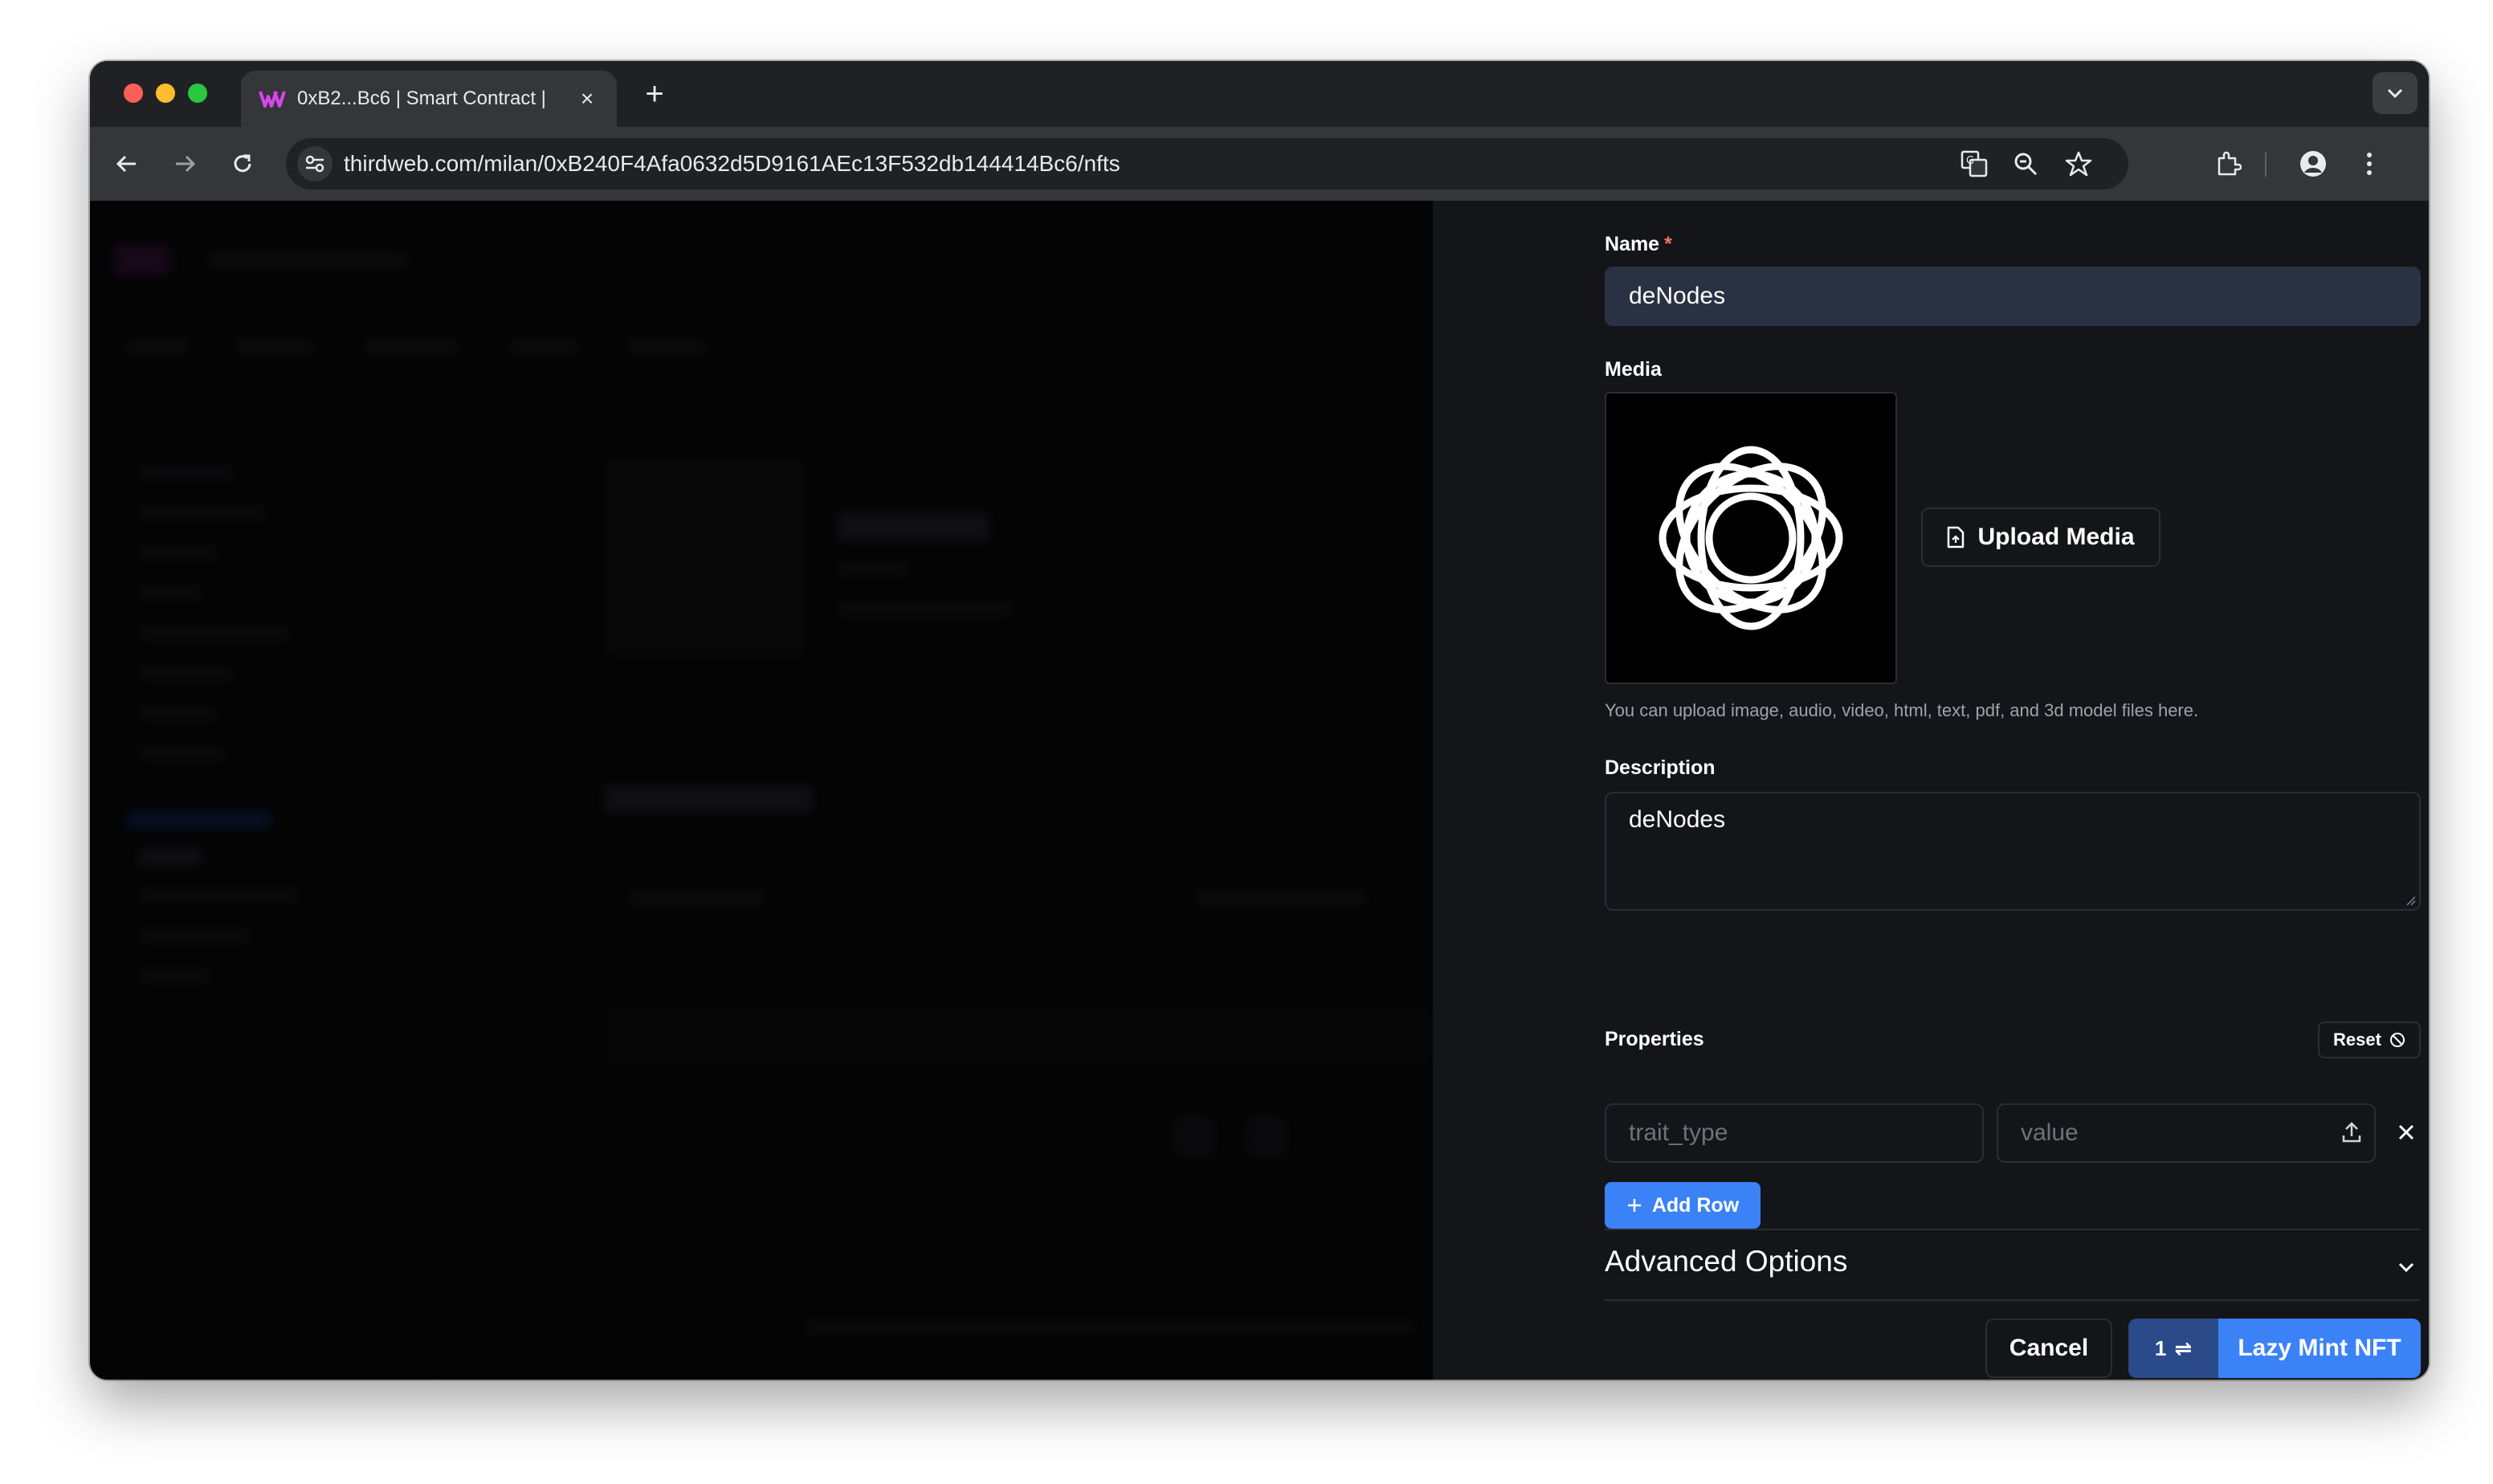 This screenshot has height=1484, width=2493. I want to click on plus-icon, so click(1634, 1205).